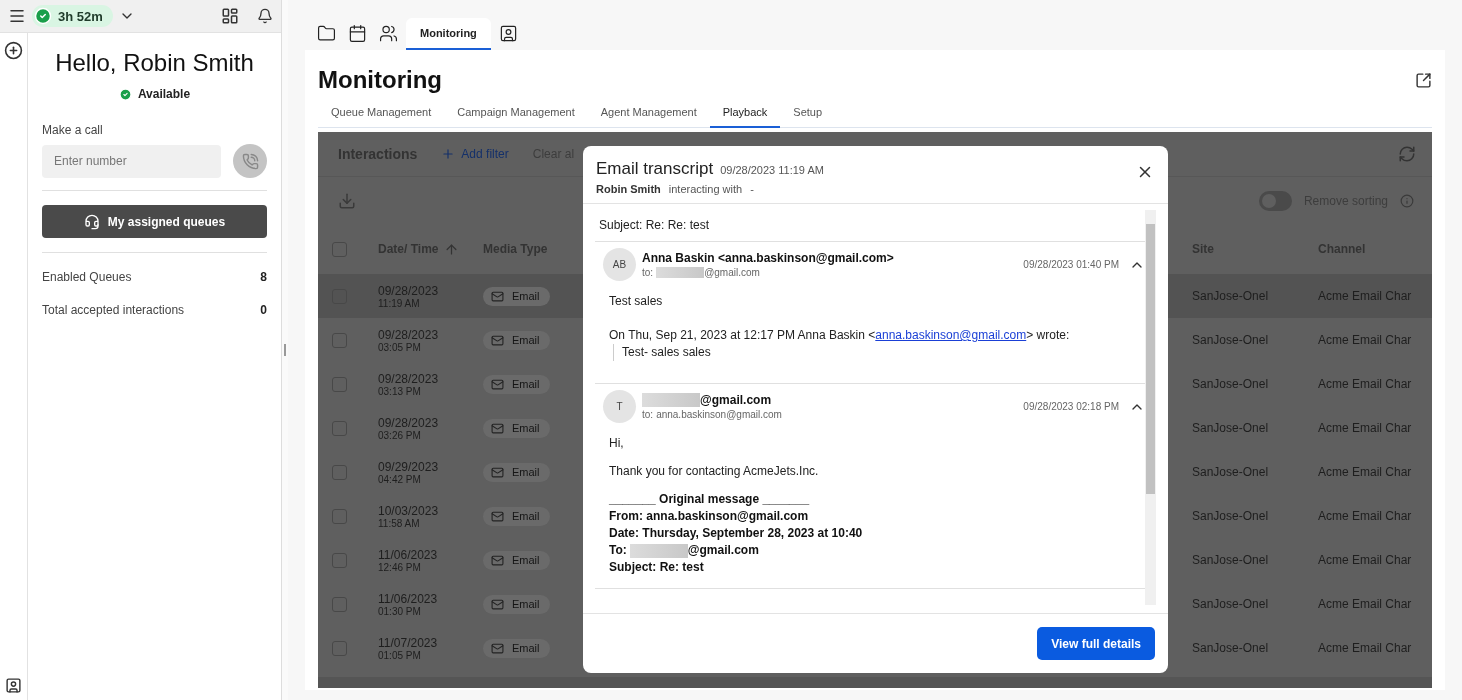 This screenshot has width=1462, height=700. What do you see at coordinates (164, 94) in the screenshot?
I see `agent-status: Available` at bounding box center [164, 94].